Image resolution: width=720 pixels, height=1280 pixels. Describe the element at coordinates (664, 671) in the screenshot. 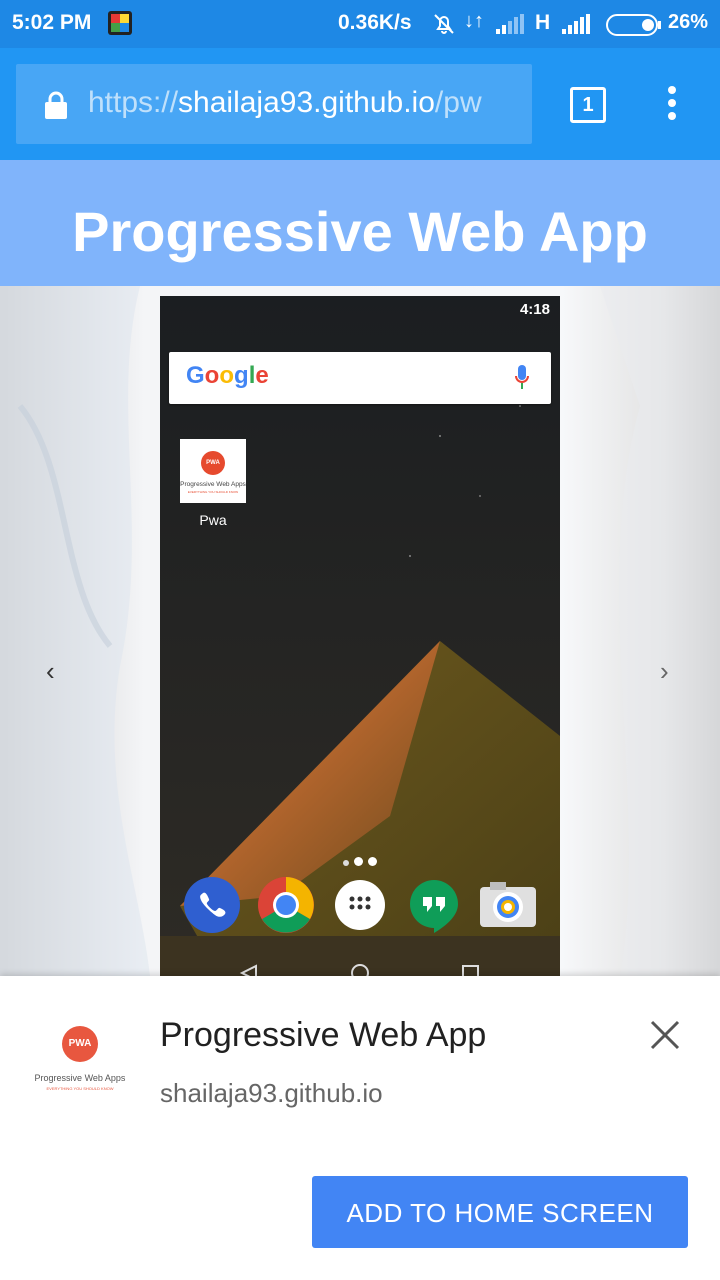

I see `carousel-next-button: ›` at that location.